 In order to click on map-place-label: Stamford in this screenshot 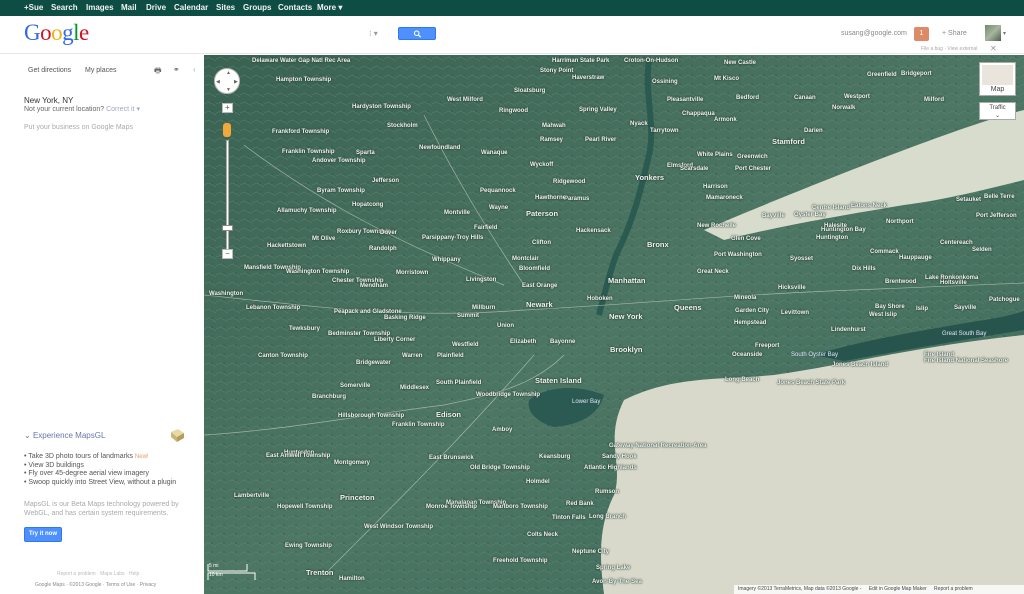, I will do `click(788, 142)`.